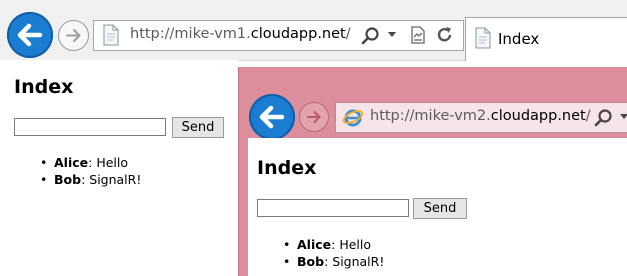  What do you see at coordinates (418, 35) in the screenshot?
I see `compatibility-icon` at bounding box center [418, 35].